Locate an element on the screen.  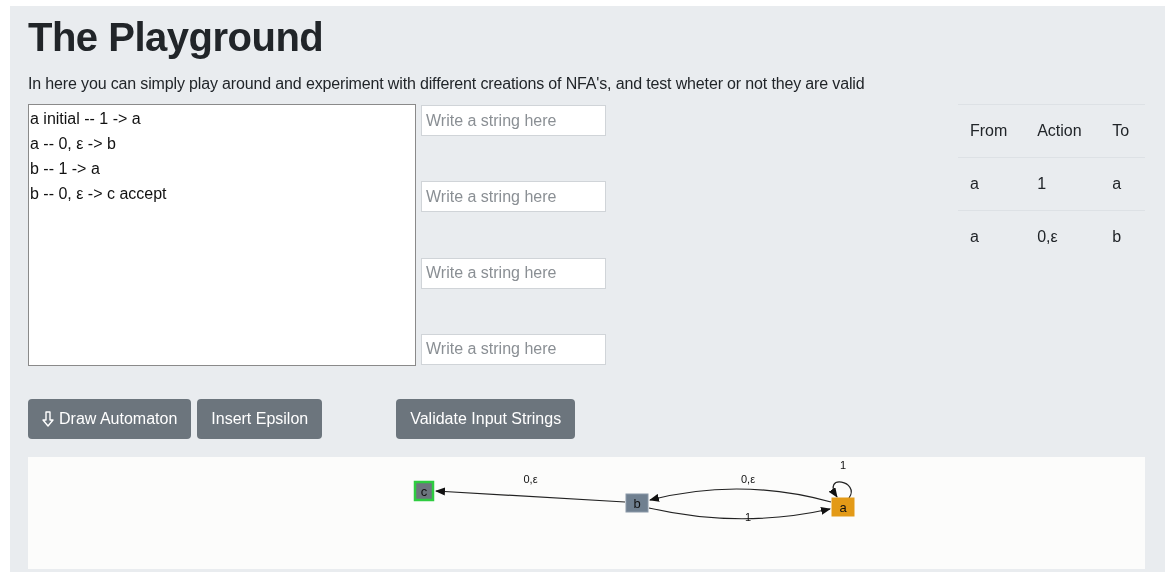
state-node is located at coordinates (637, 503).